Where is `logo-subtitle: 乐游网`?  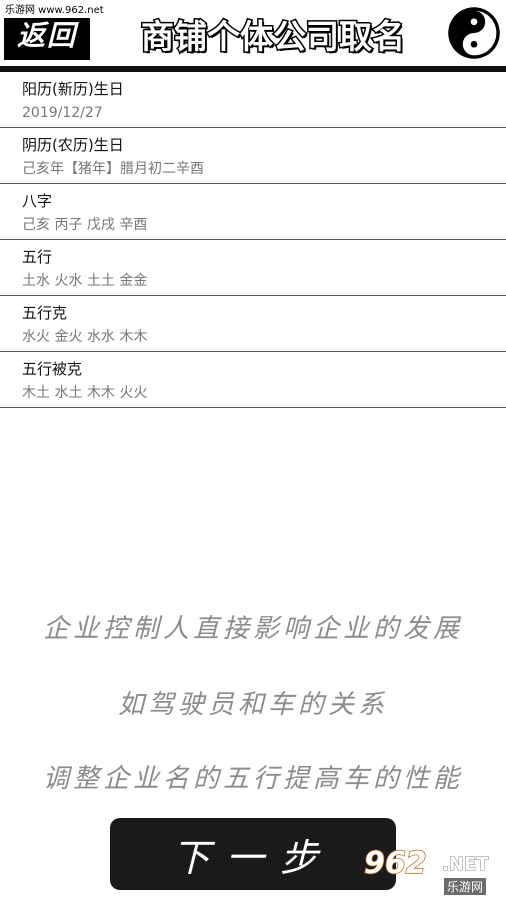 logo-subtitle: 乐游网 is located at coordinates (465, 886).